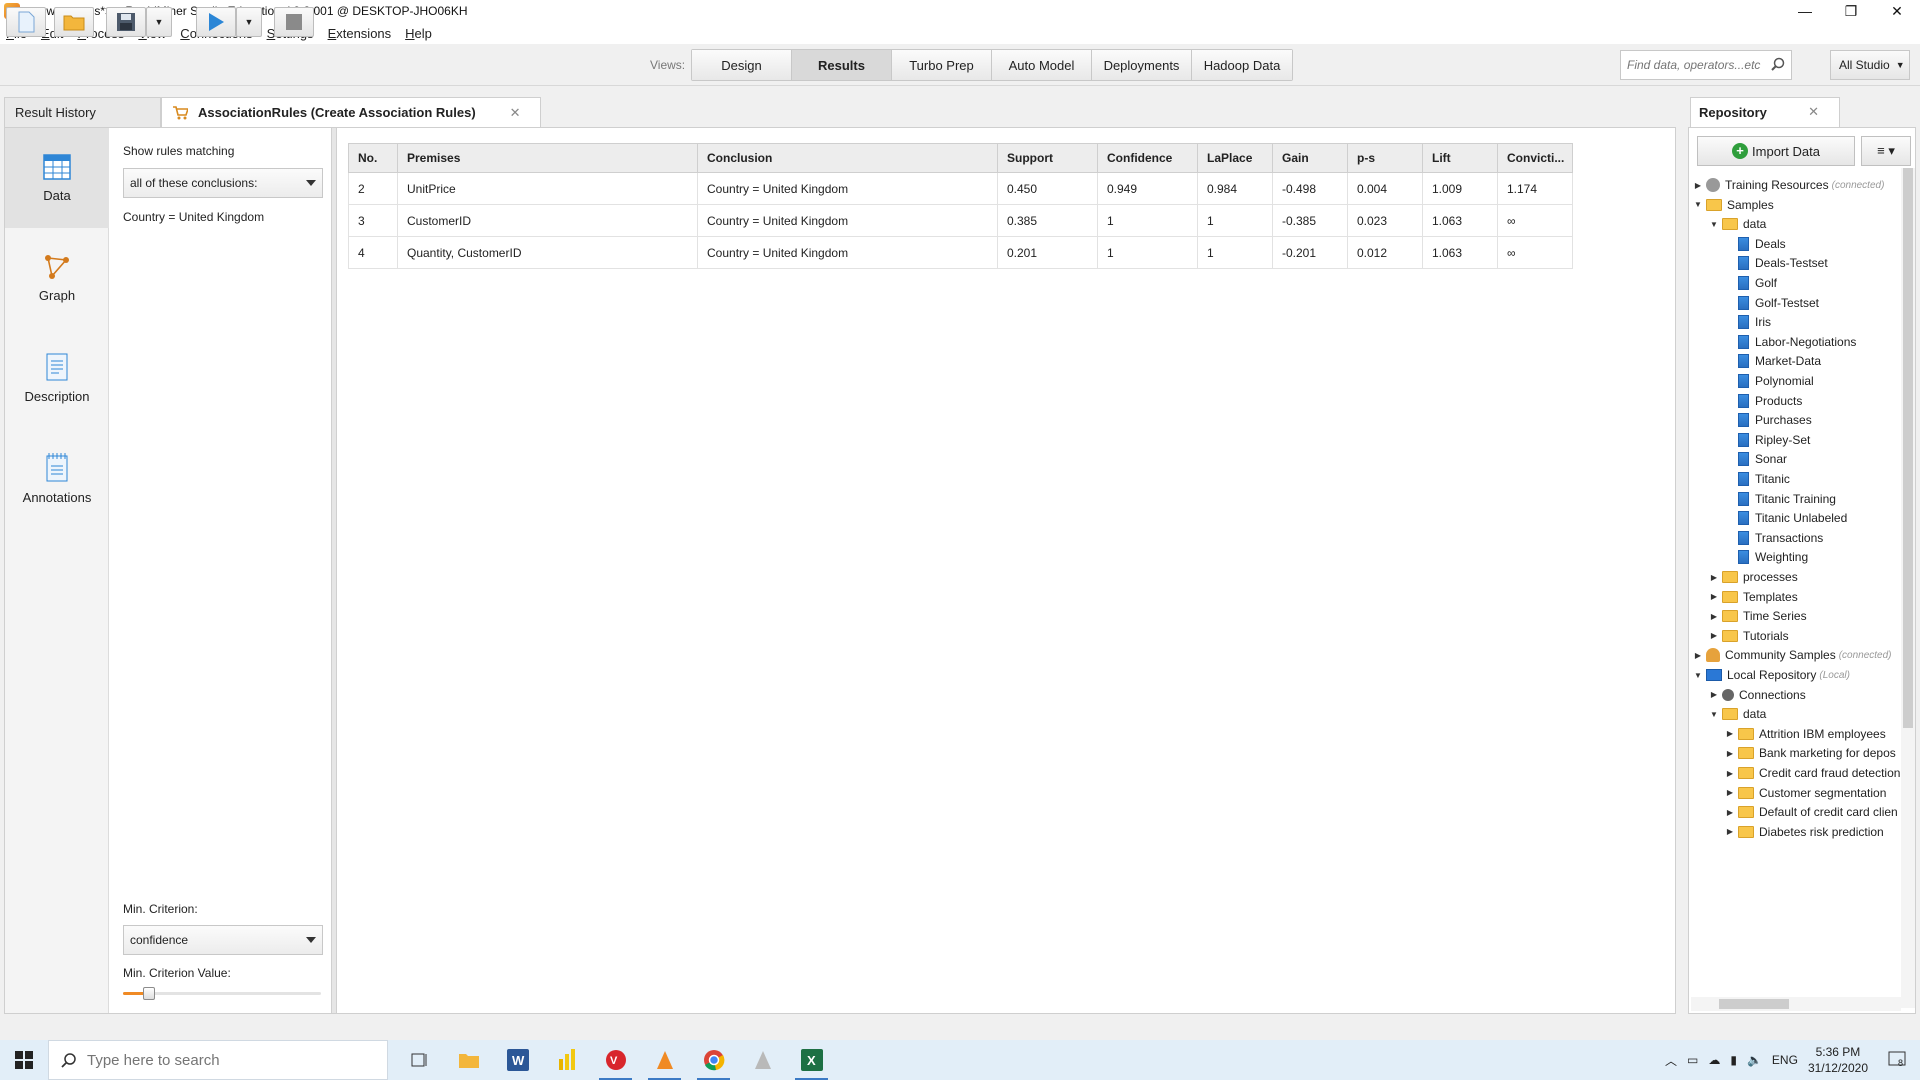  Describe the element at coordinates (57, 378) in the screenshot. I see `nav-description: Description` at that location.